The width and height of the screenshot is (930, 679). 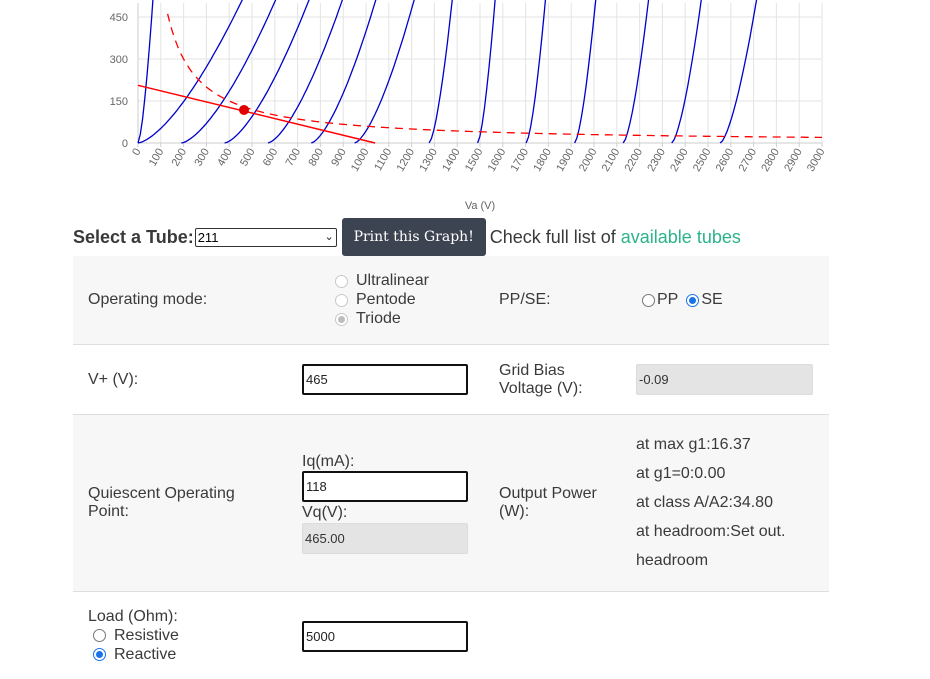 I want to click on available-tubes-link: available tubes, so click(x=681, y=237).